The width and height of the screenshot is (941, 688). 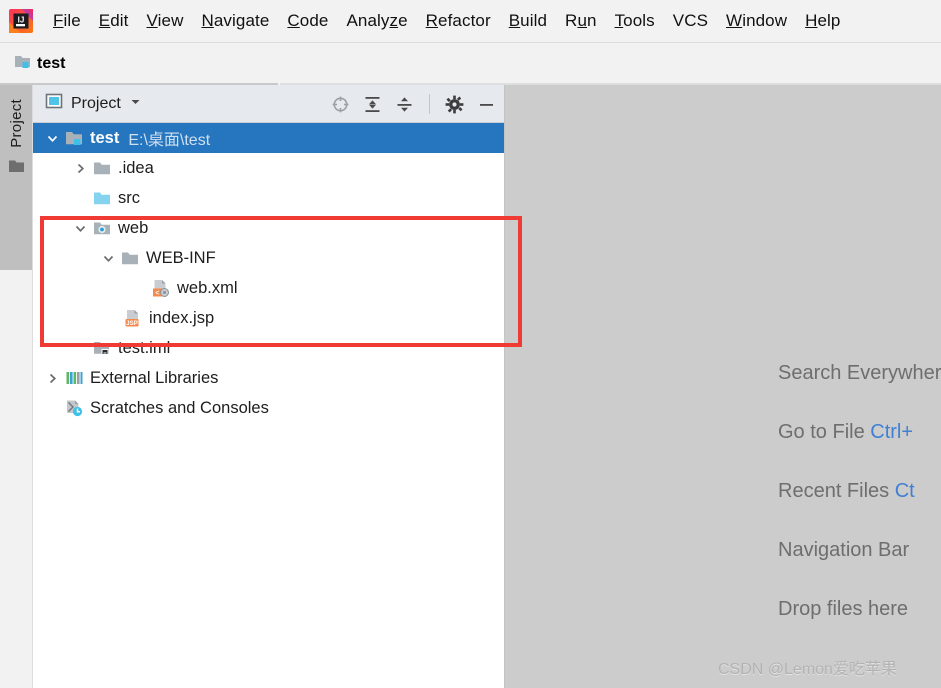 What do you see at coordinates (67, 21) in the screenshot?
I see `menu-file: File` at bounding box center [67, 21].